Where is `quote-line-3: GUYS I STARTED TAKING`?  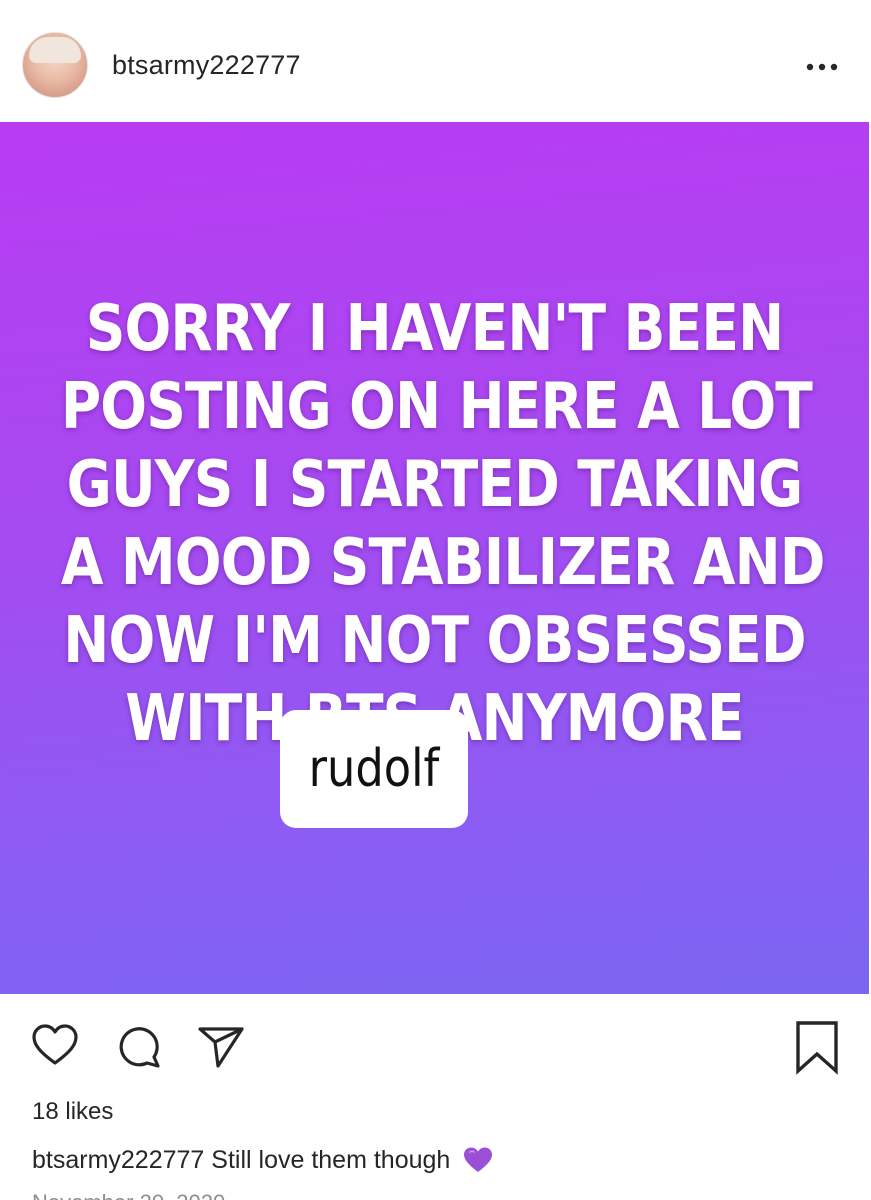
quote-line-3: GUYS I STARTED TAKING is located at coordinates (435, 485).